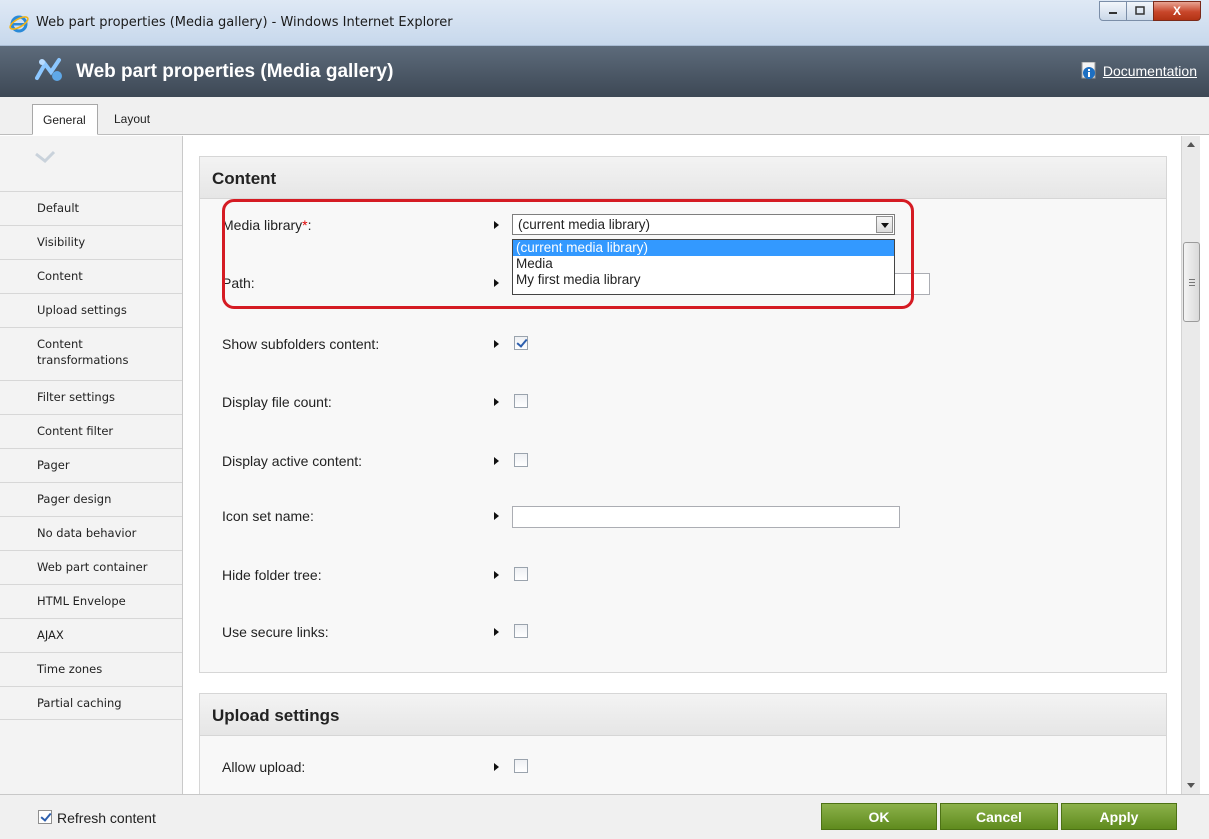 This screenshot has width=1209, height=839. Describe the element at coordinates (683, 743) in the screenshot. I see `upload-settings-section: Upload settings` at that location.